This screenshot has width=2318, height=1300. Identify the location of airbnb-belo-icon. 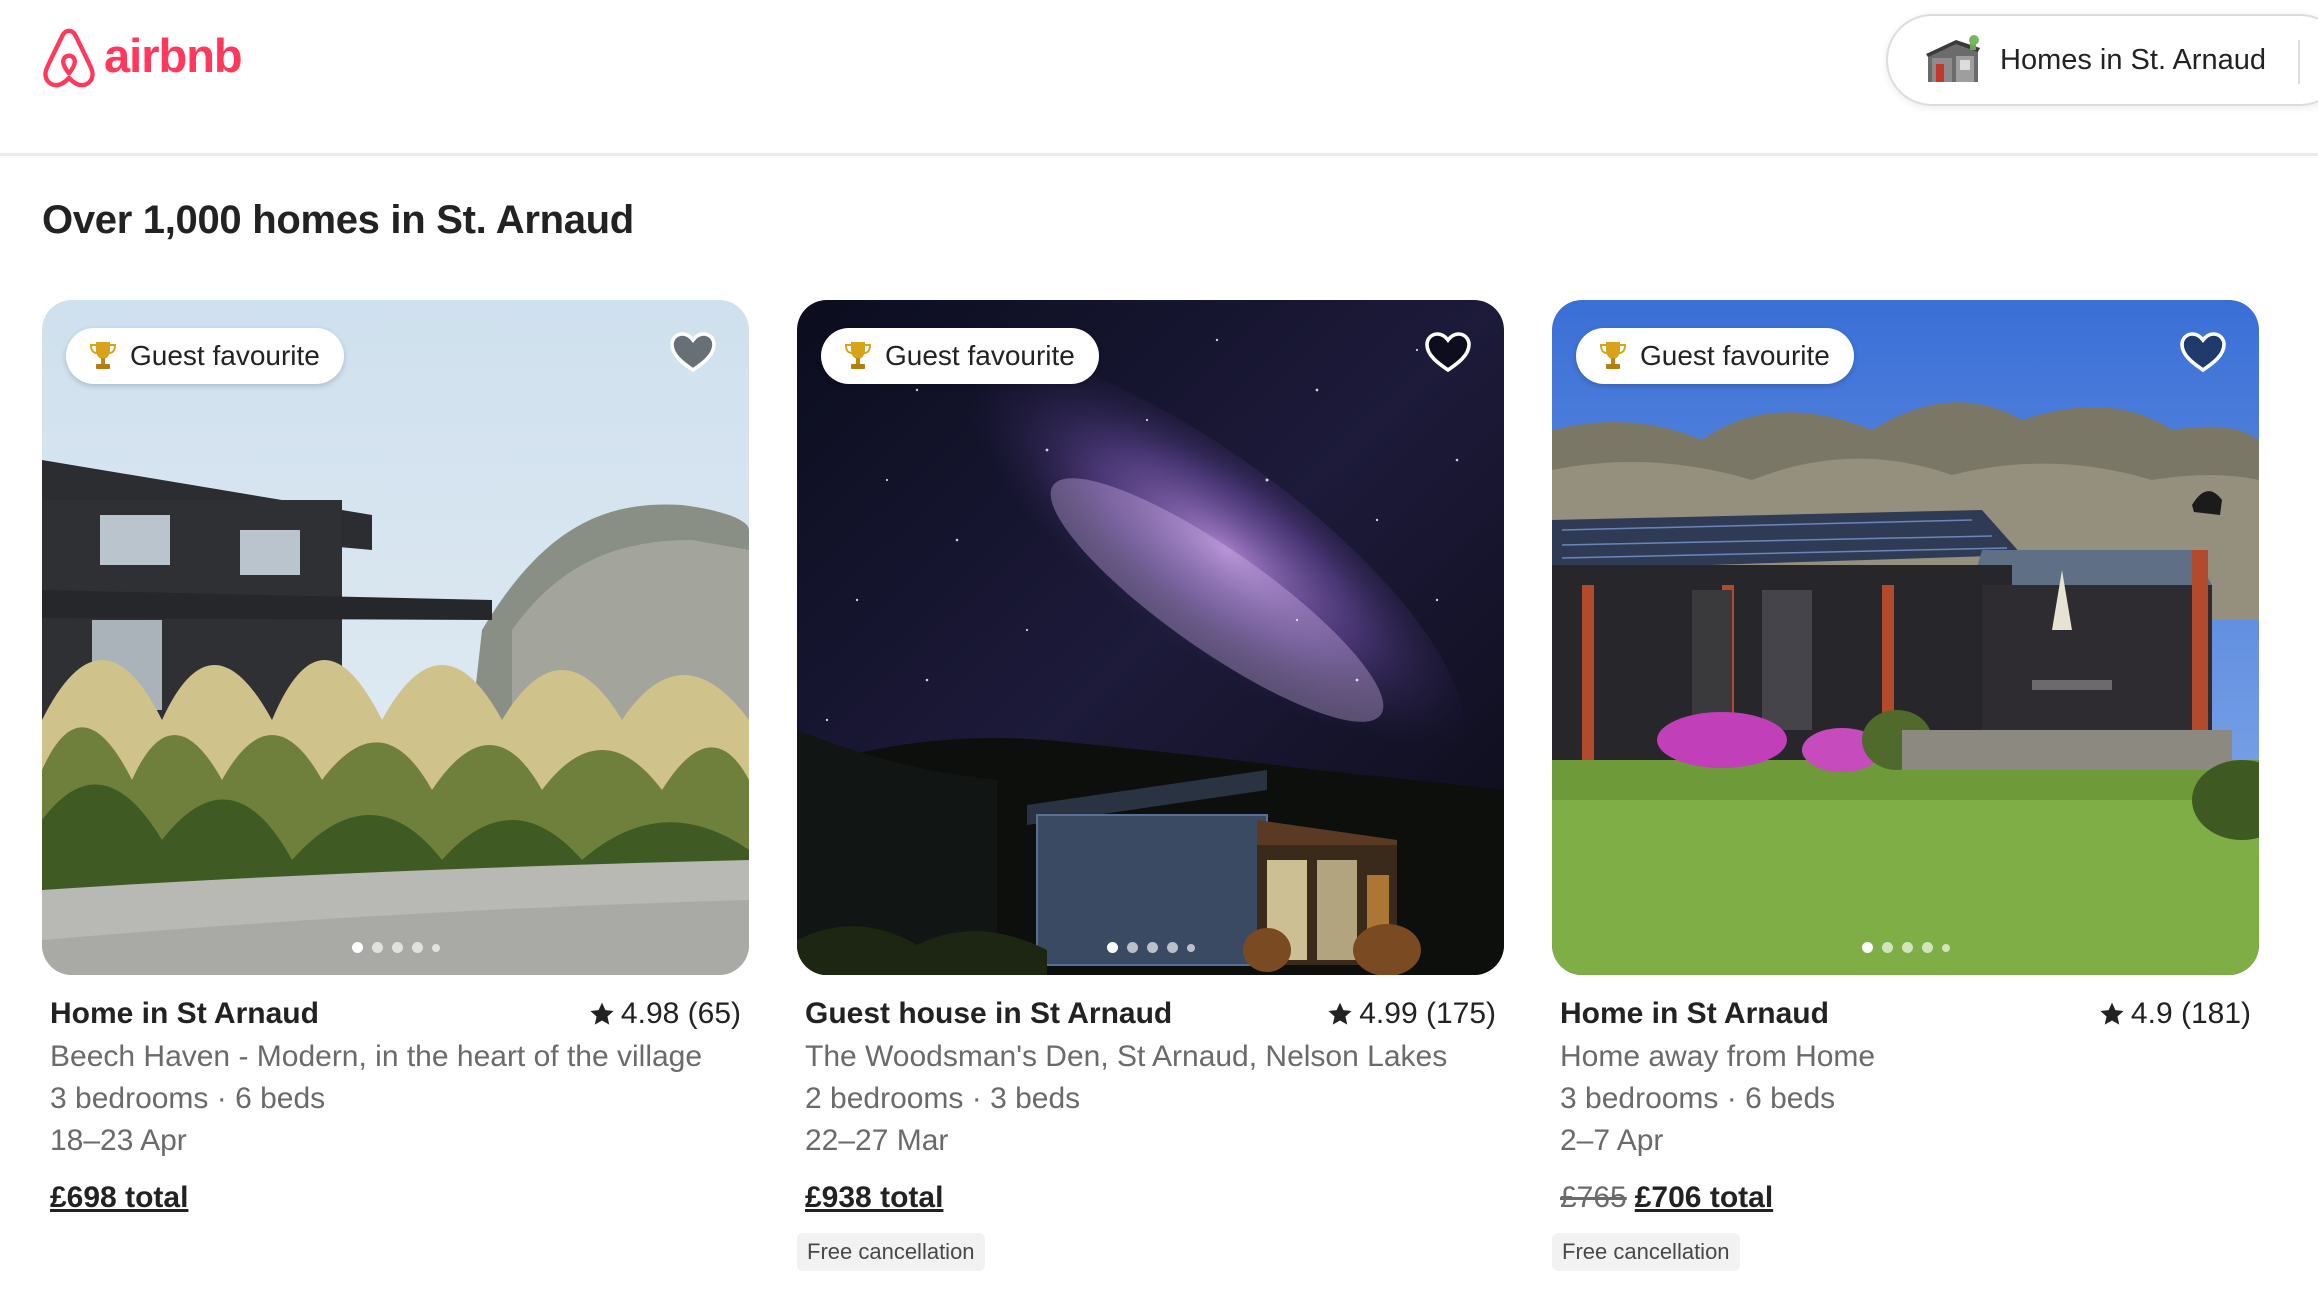
(69, 58).